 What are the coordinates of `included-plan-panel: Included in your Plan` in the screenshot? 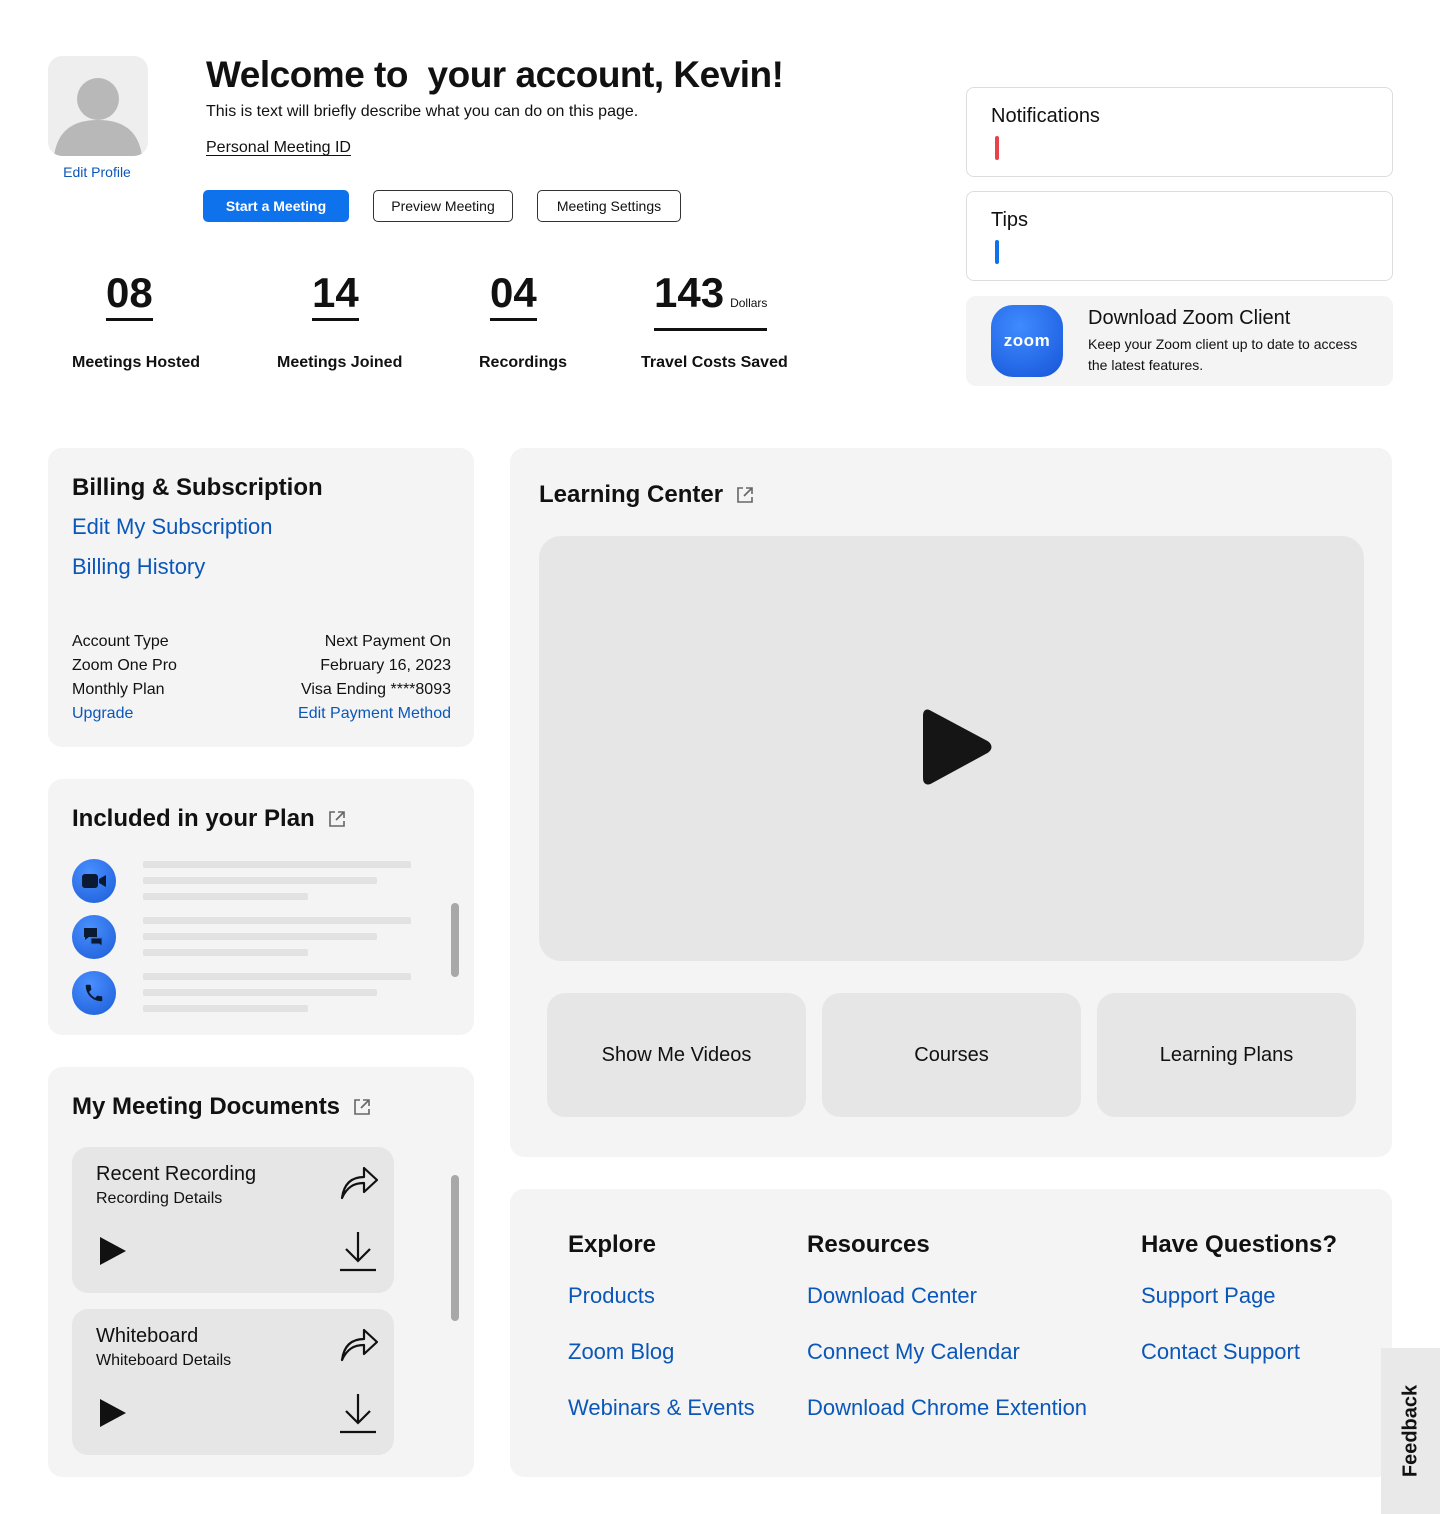 It's located at (261, 907).